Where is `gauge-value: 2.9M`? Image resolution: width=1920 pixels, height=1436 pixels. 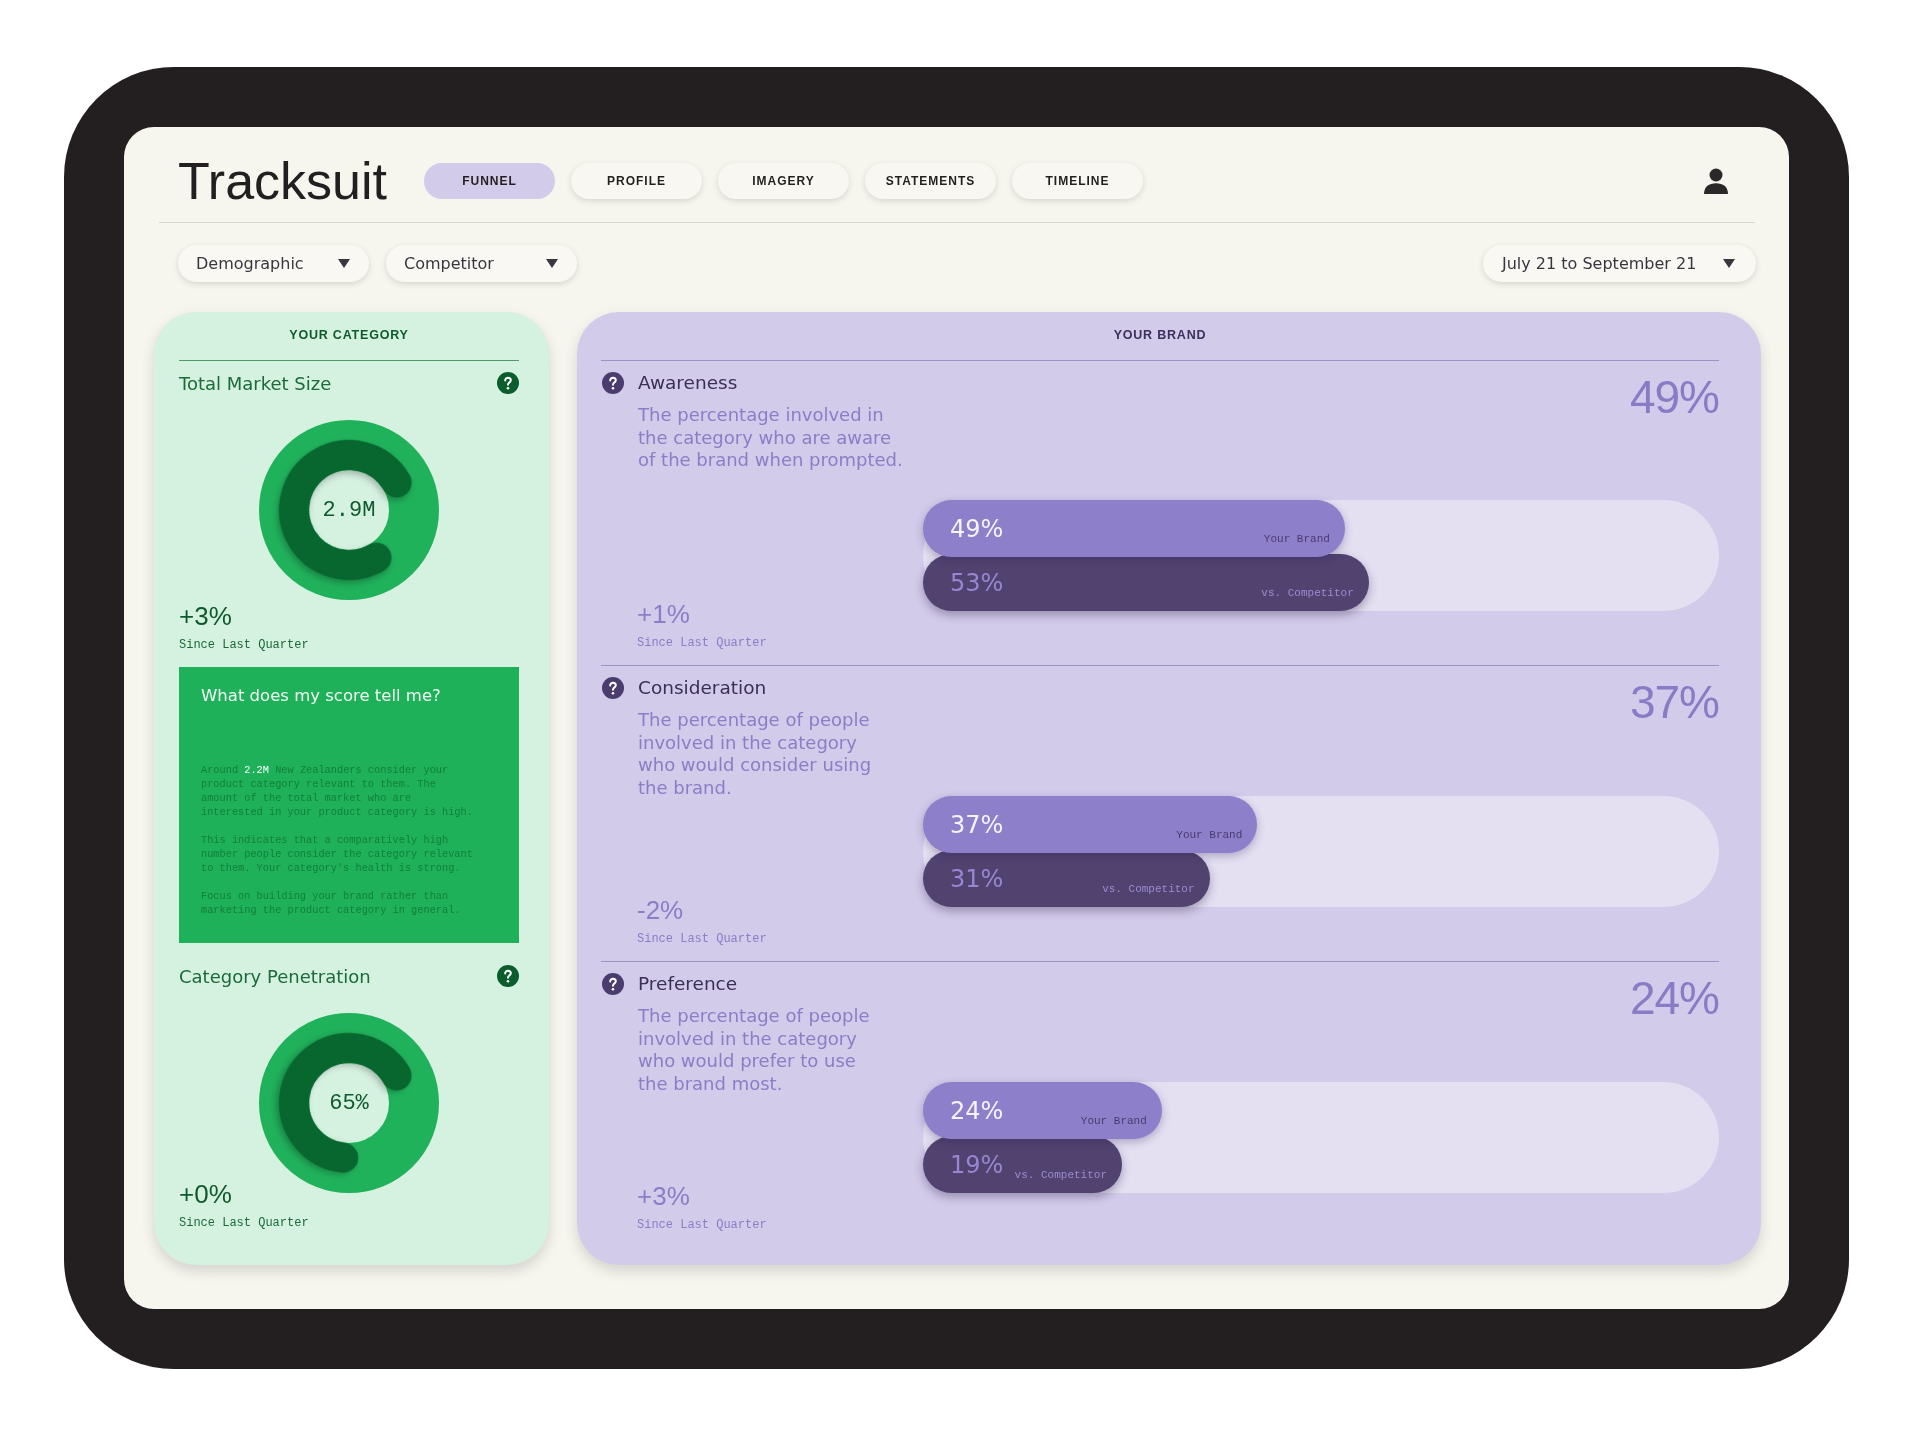
gauge-value: 2.9M is located at coordinates (349, 510).